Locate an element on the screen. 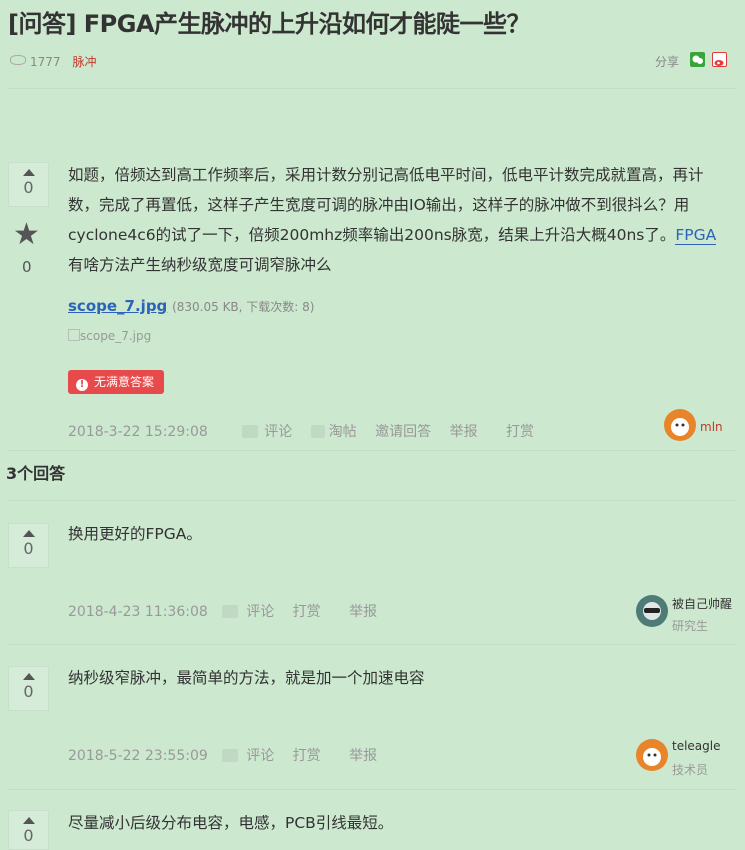 This screenshot has width=745, height=850. weibo-icon is located at coordinates (719, 59).